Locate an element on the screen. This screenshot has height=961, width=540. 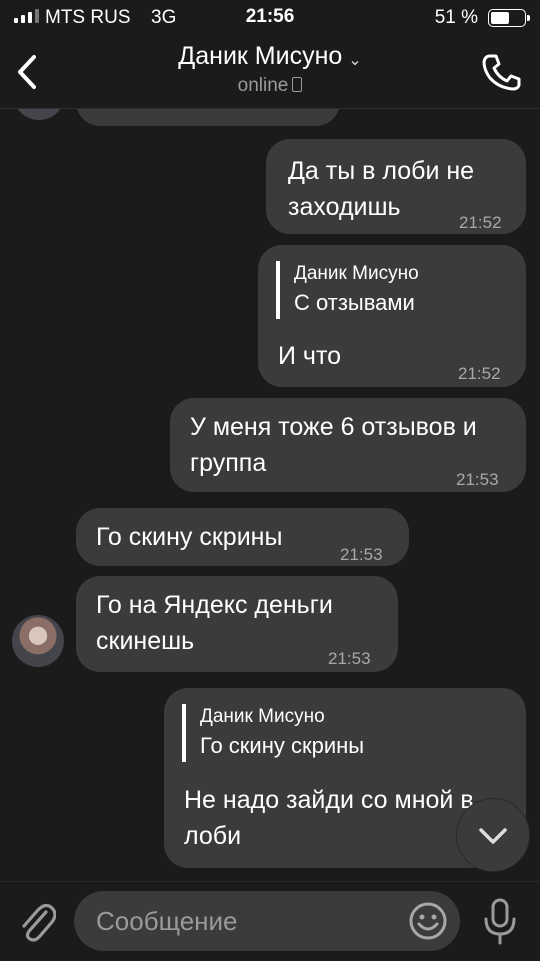
message-text: И что is located at coordinates (310, 356).